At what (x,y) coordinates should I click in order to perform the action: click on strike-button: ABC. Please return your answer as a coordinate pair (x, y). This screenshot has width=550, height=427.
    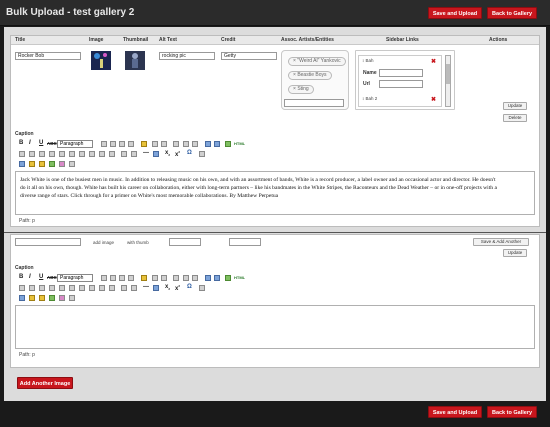
    Looking at the image, I should click on (52, 277).